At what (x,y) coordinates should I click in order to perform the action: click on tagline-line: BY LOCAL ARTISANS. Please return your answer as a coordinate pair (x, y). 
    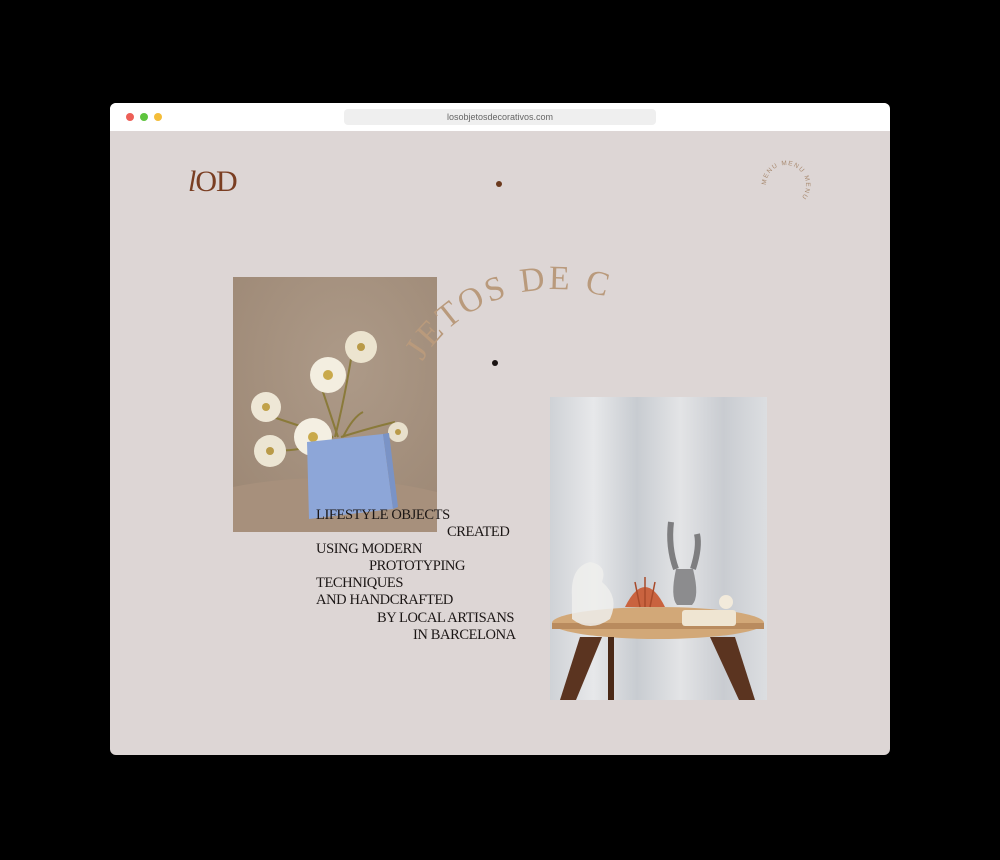
    Looking at the image, I should click on (446, 617).